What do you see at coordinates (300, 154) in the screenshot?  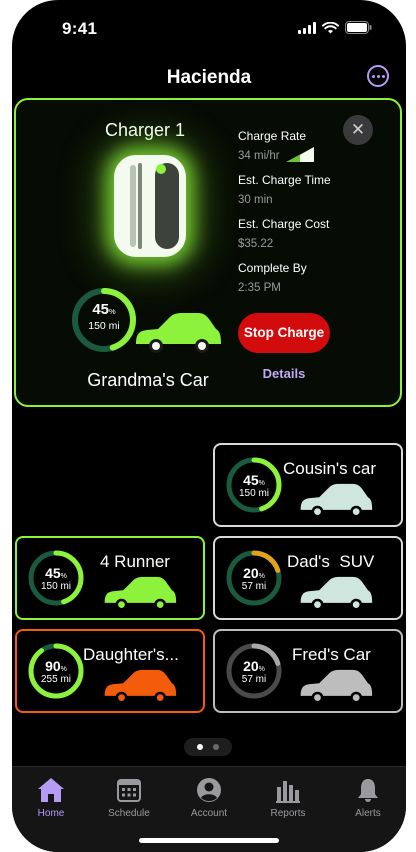 I see `charge-rate-meter-icon` at bounding box center [300, 154].